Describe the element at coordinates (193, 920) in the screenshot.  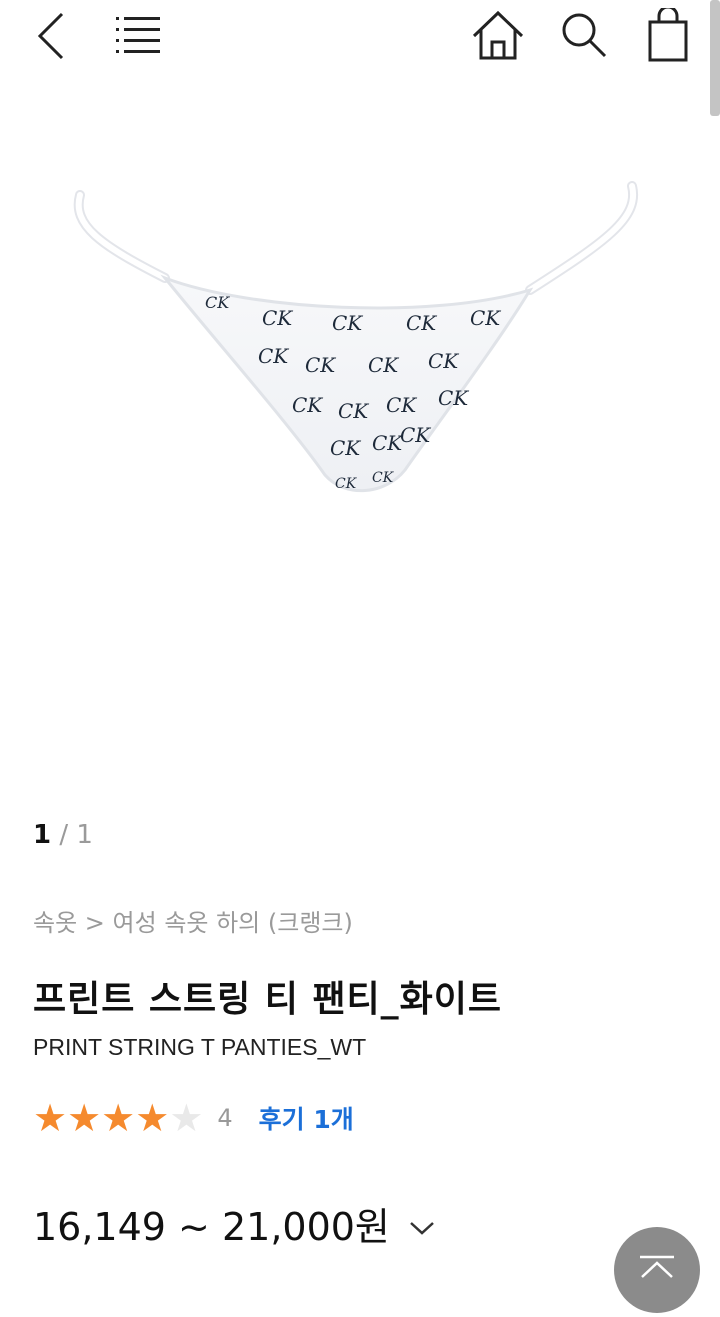
I see `breadcrumb: 속옷 > 여성 속옷 하의 (크랭크)` at that location.